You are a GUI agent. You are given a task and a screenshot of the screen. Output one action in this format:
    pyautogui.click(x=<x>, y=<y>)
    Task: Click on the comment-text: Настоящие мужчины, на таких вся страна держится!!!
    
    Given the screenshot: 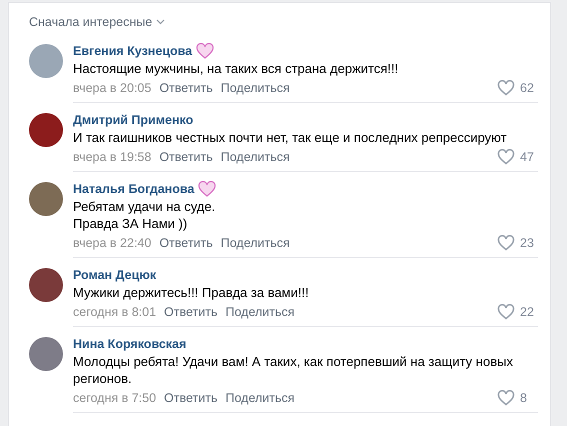 What is the action you would take?
    pyautogui.click(x=236, y=68)
    